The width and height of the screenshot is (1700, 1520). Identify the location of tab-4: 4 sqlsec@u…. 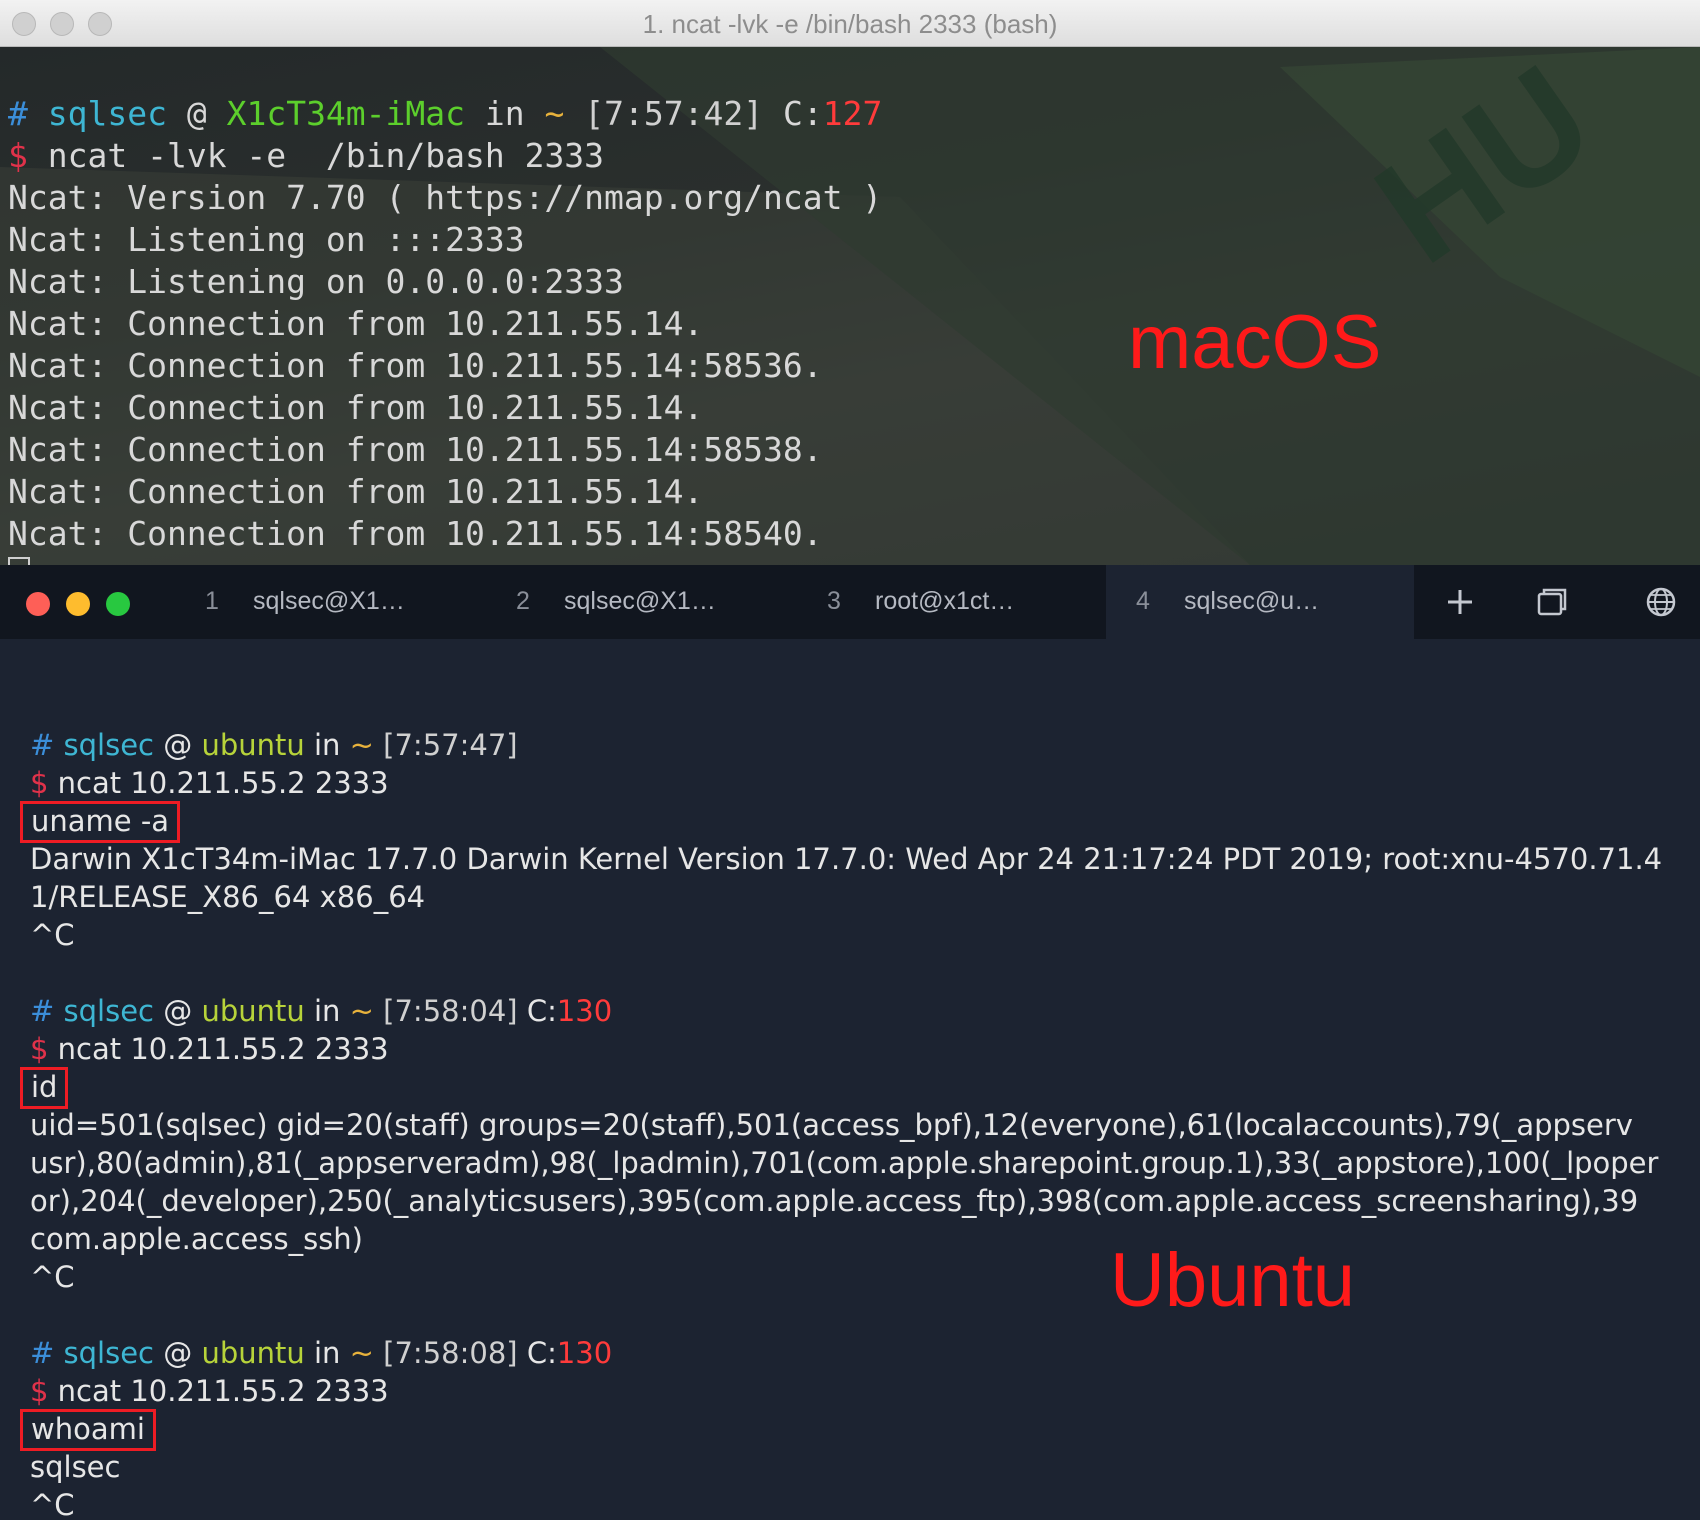
(1260, 602).